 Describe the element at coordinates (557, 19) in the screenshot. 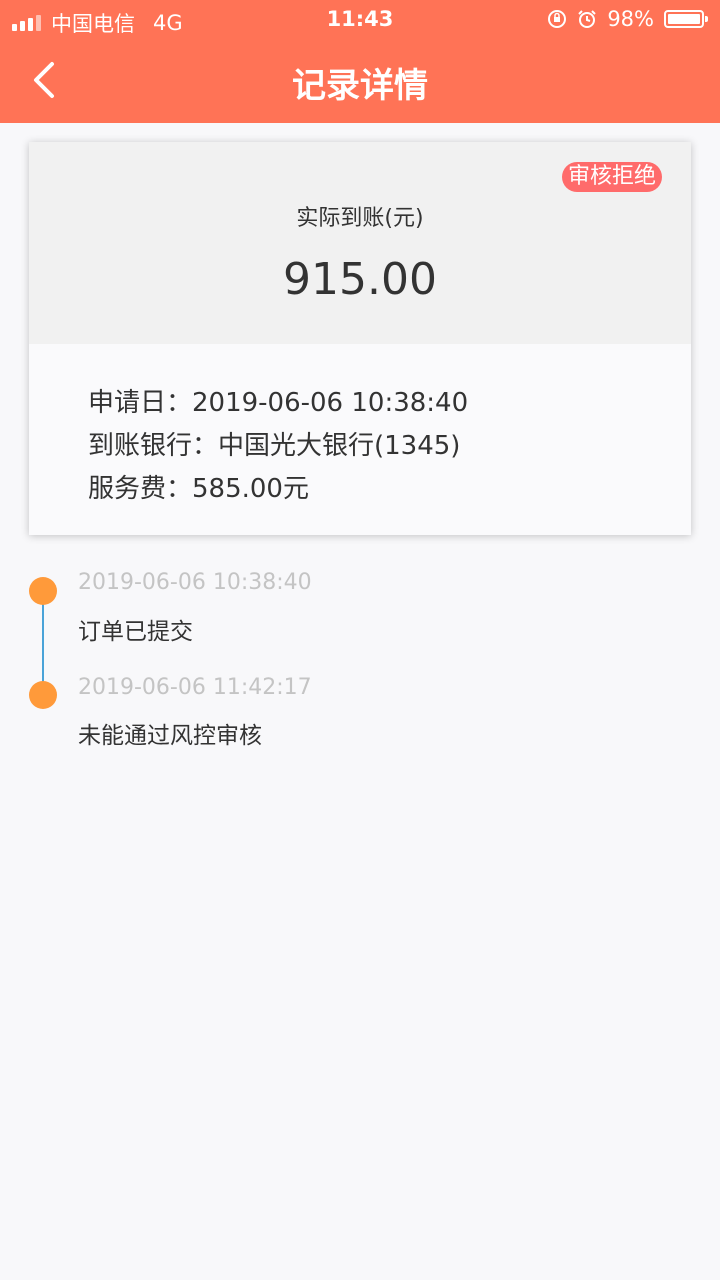

I see `orientation-lock-icon` at that location.